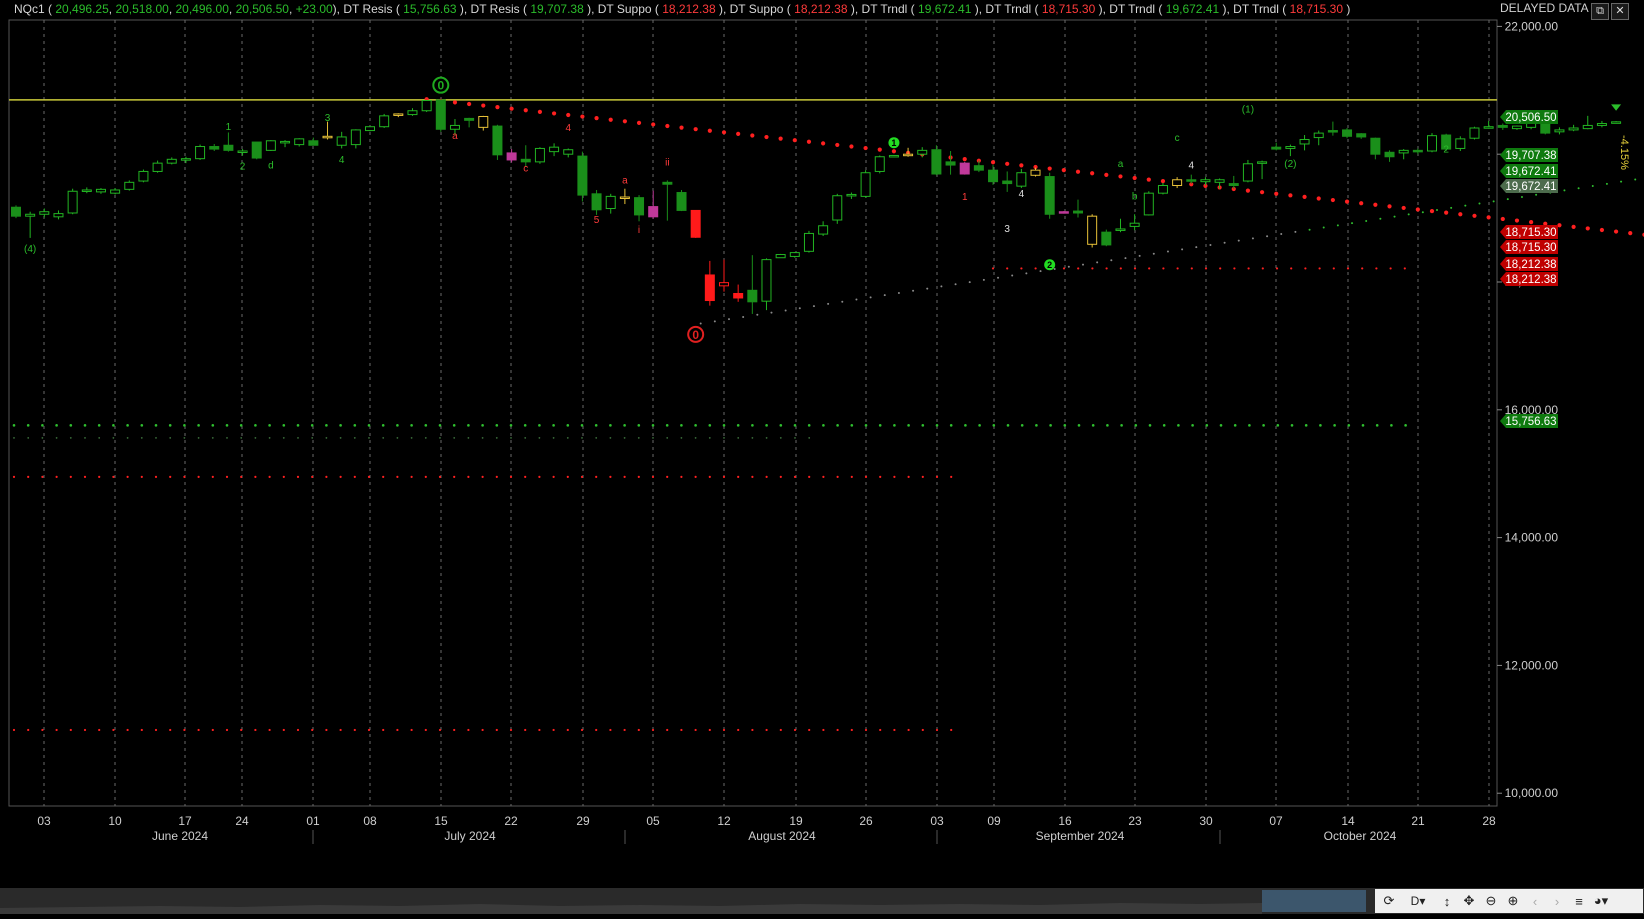  Describe the element at coordinates (1530, 422) in the screenshot. I see `price-tag-label: 15,756.63` at that location.